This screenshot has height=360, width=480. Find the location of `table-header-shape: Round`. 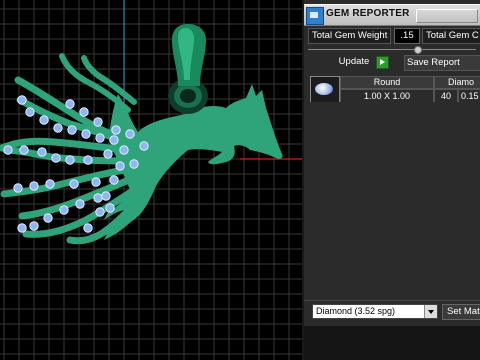

table-header-shape: Round is located at coordinates (387, 82).